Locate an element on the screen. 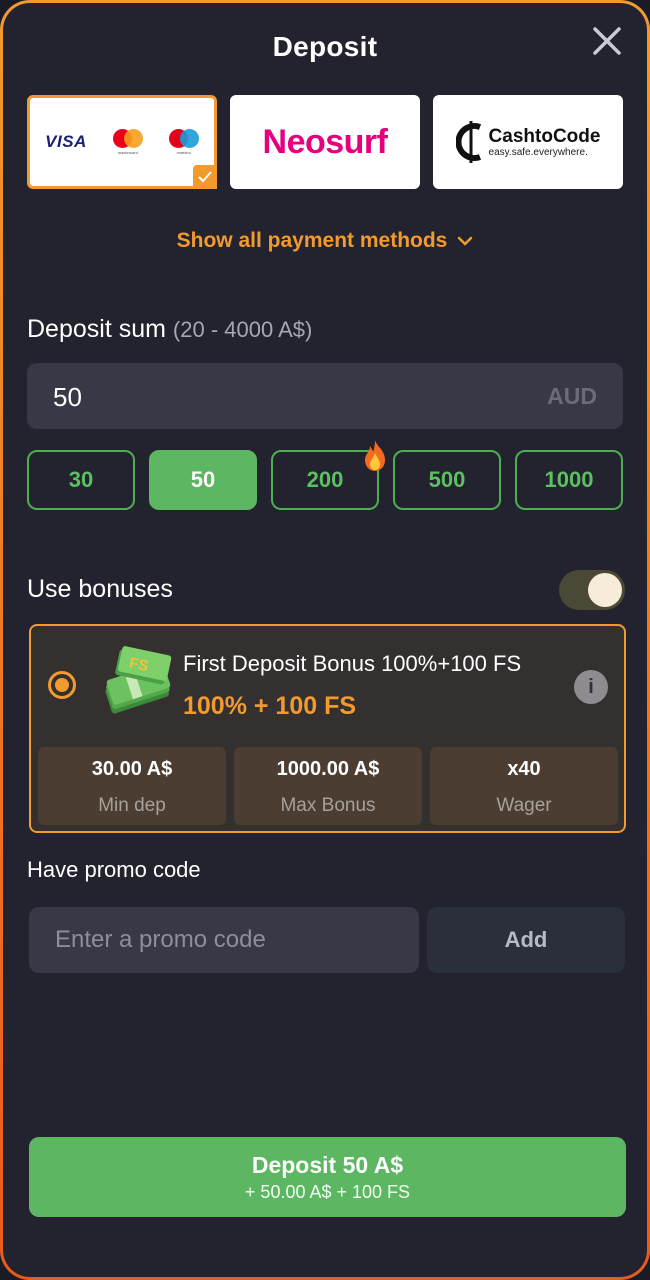 This screenshot has height=1280, width=650. deposit-button: Deposit 50 A$ + 50.00 A$ + 100 FS is located at coordinates (327, 1177).